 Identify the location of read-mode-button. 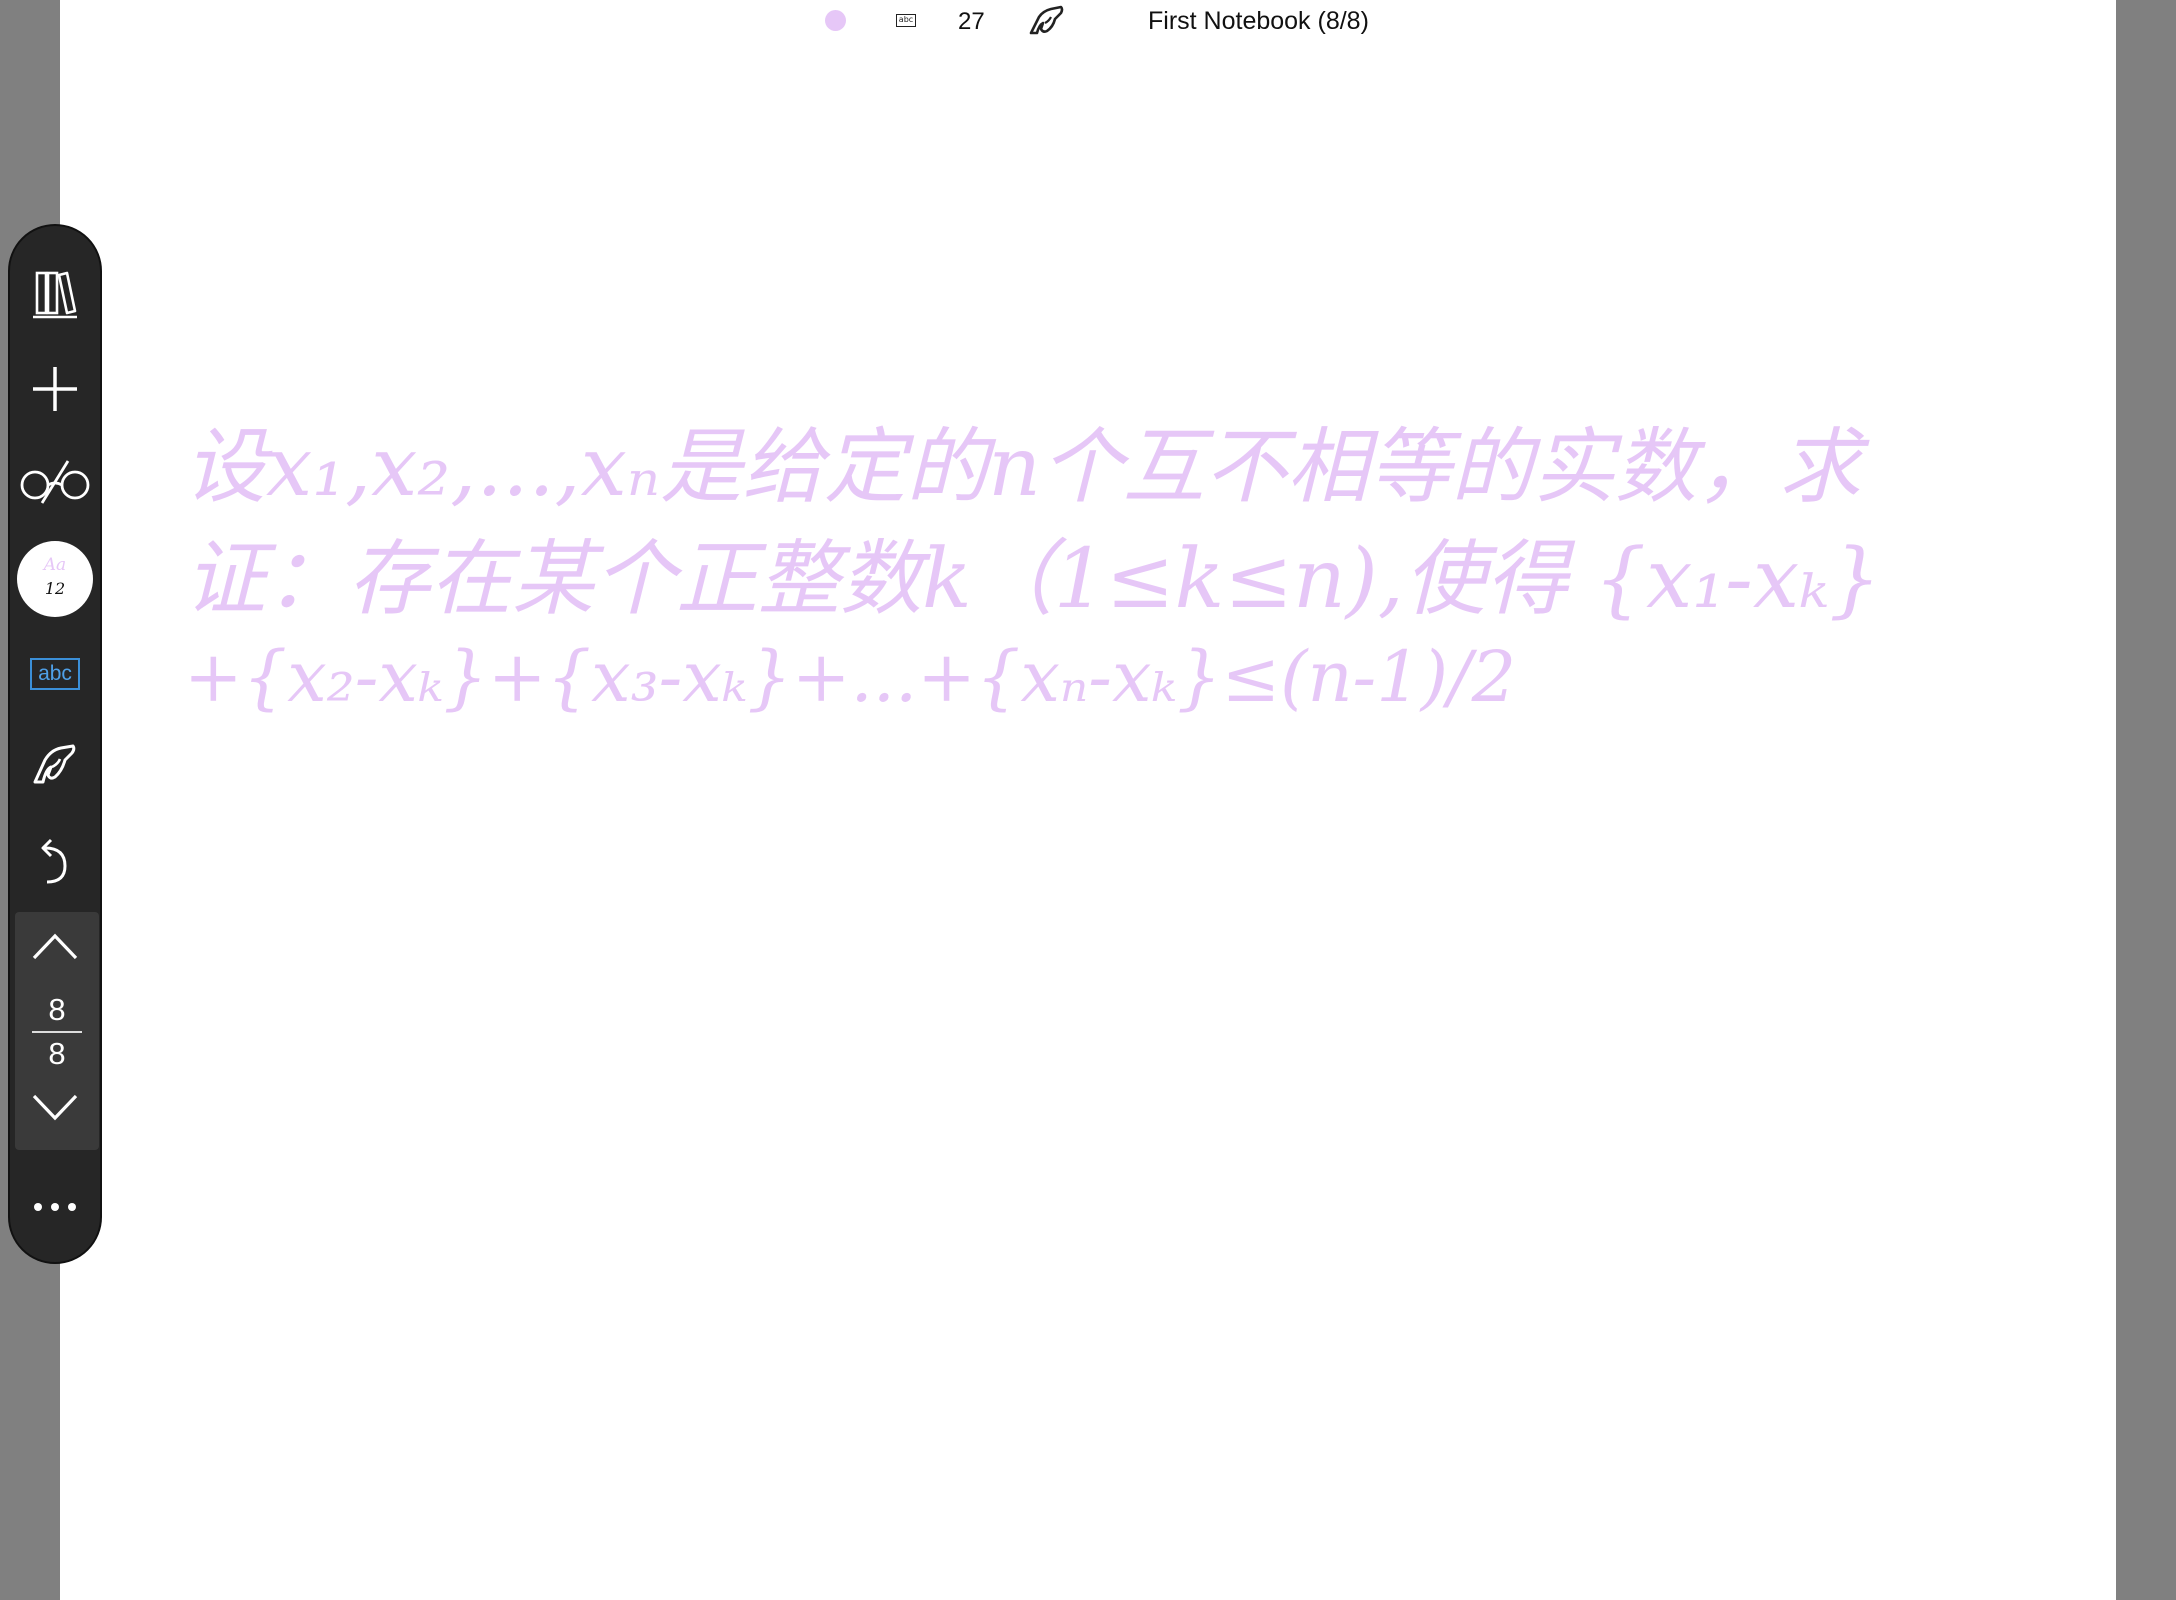
(55, 481).